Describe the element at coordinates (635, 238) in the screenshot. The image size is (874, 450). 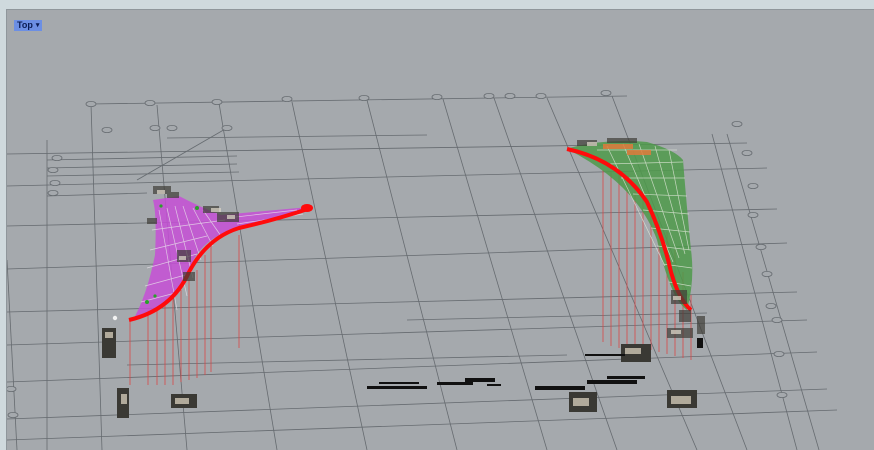
I see `right-shell-surface` at that location.